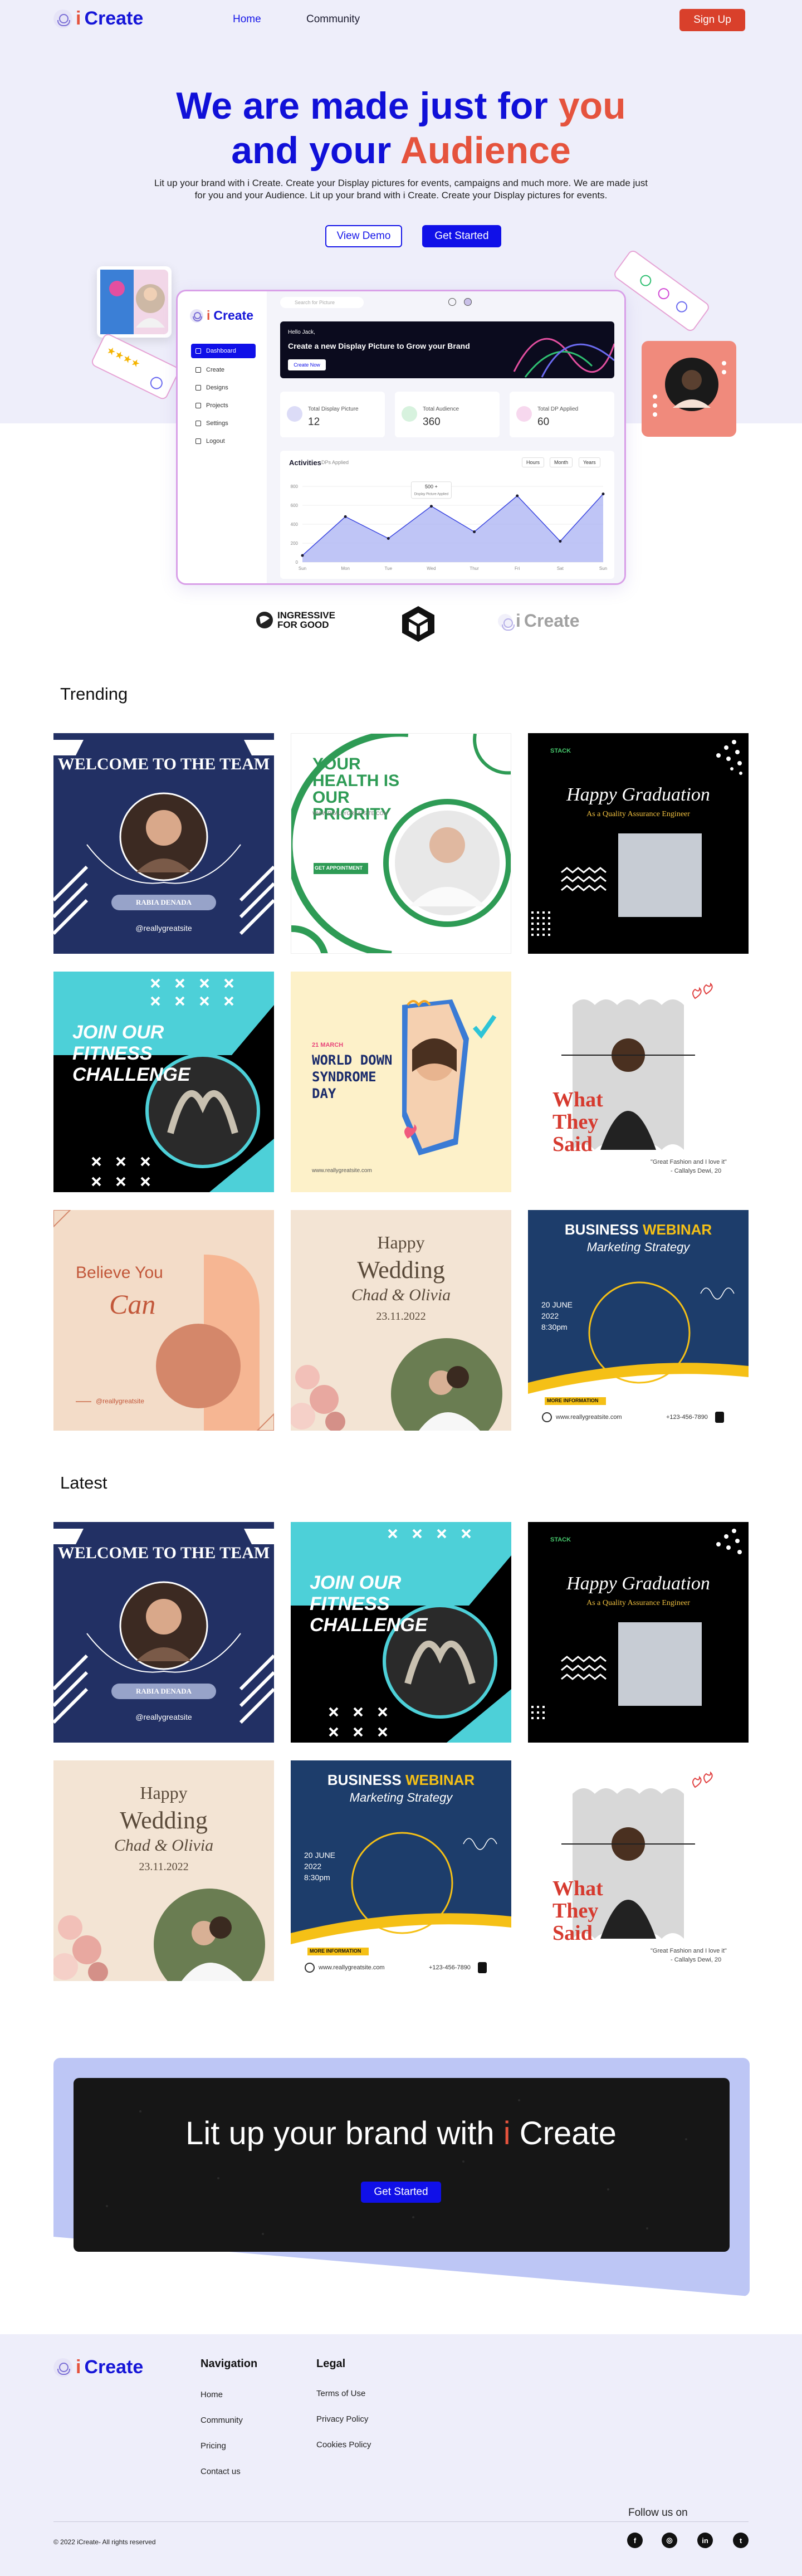 The height and width of the screenshot is (2576, 802). I want to click on cta-panel, so click(402, 2165).